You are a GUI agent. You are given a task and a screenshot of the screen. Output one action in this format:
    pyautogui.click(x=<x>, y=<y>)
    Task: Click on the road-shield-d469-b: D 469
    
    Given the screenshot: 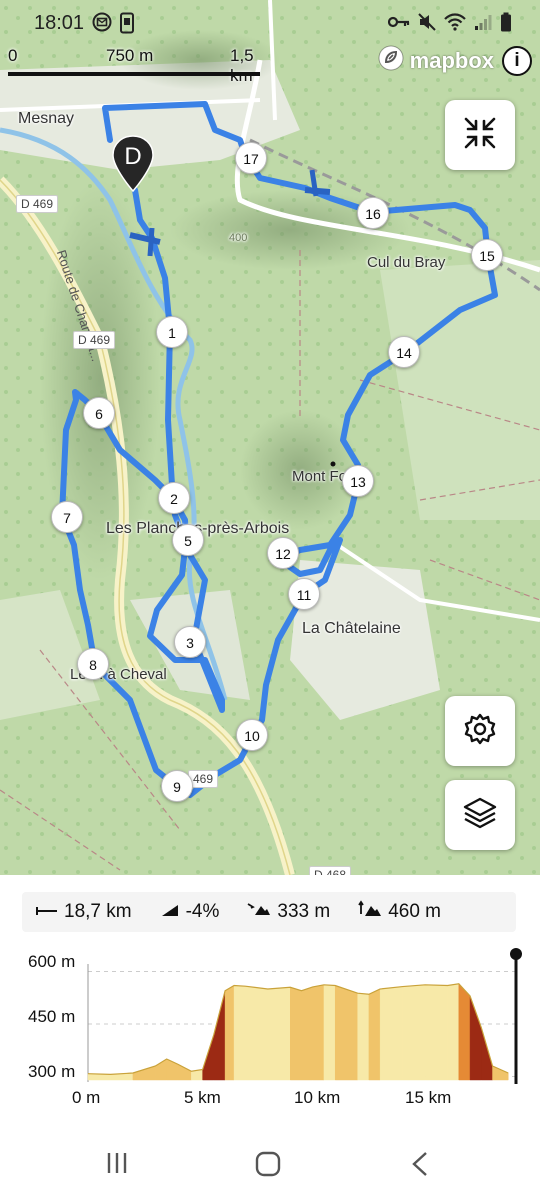 What is the action you would take?
    pyautogui.click(x=94, y=340)
    